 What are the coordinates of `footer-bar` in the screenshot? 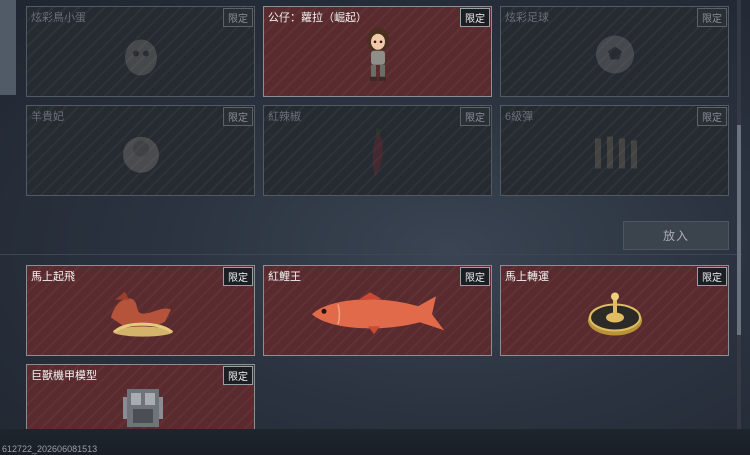 It's located at (375, 442).